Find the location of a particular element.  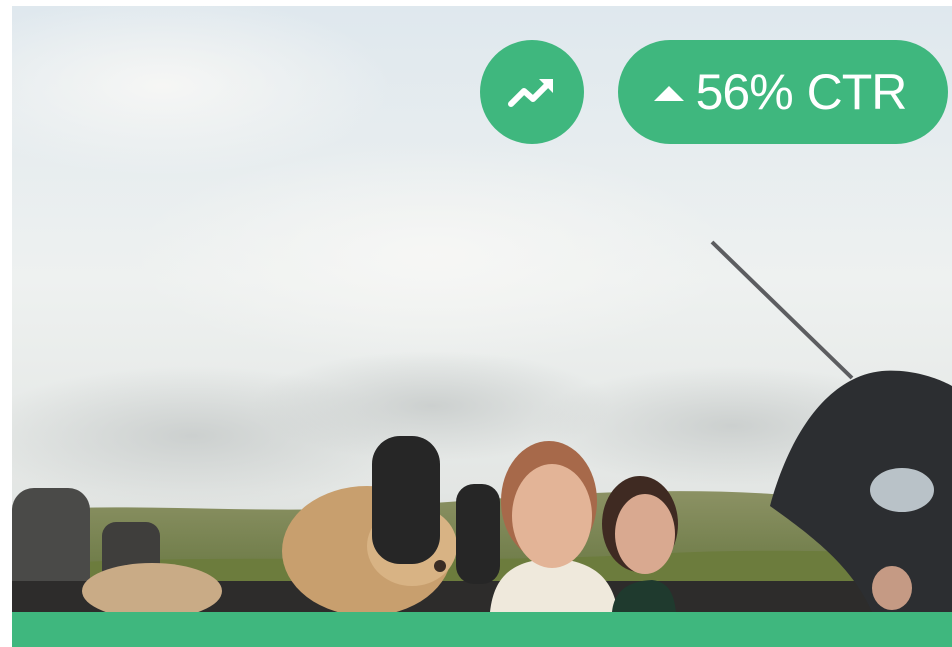

trend-badge is located at coordinates (532, 92).